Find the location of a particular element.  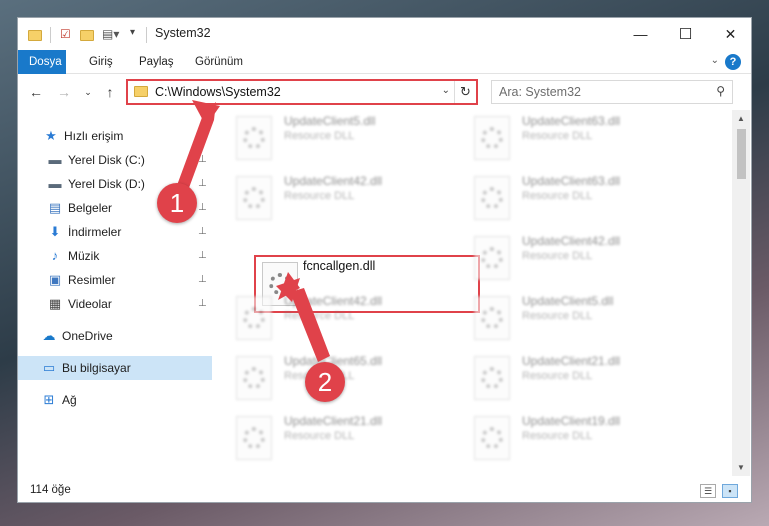

divider is located at coordinates (146, 35).